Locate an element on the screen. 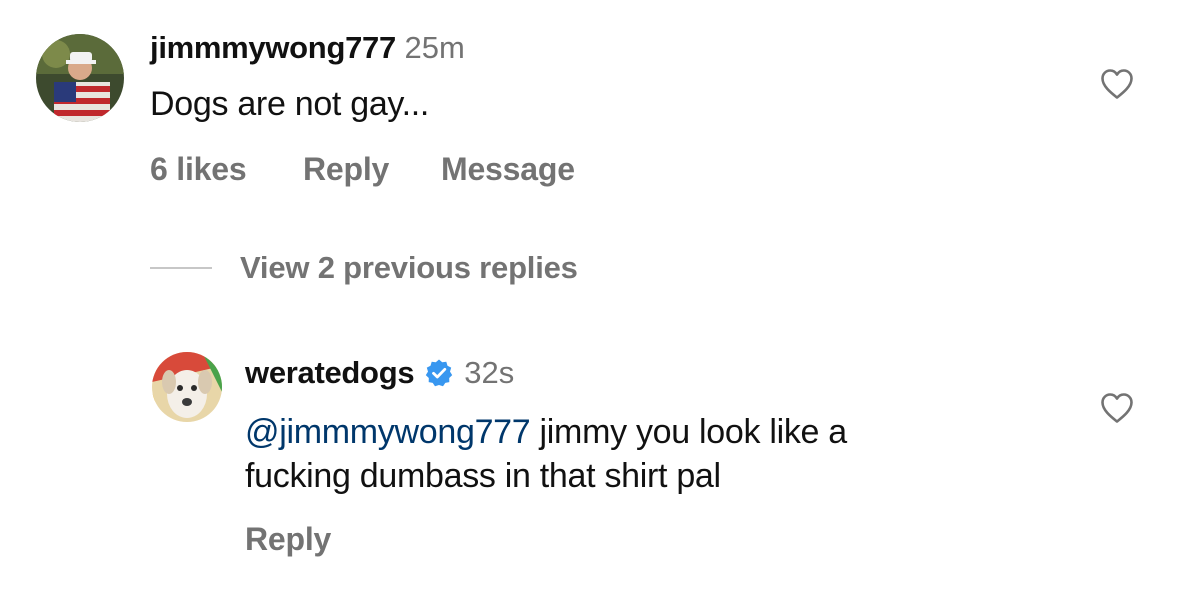 This screenshot has width=1200, height=593. replies-divider is located at coordinates (181, 268).